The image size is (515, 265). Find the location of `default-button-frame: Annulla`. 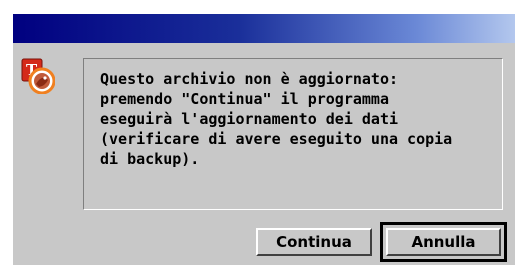

default-button-frame: Annulla is located at coordinates (443, 242).